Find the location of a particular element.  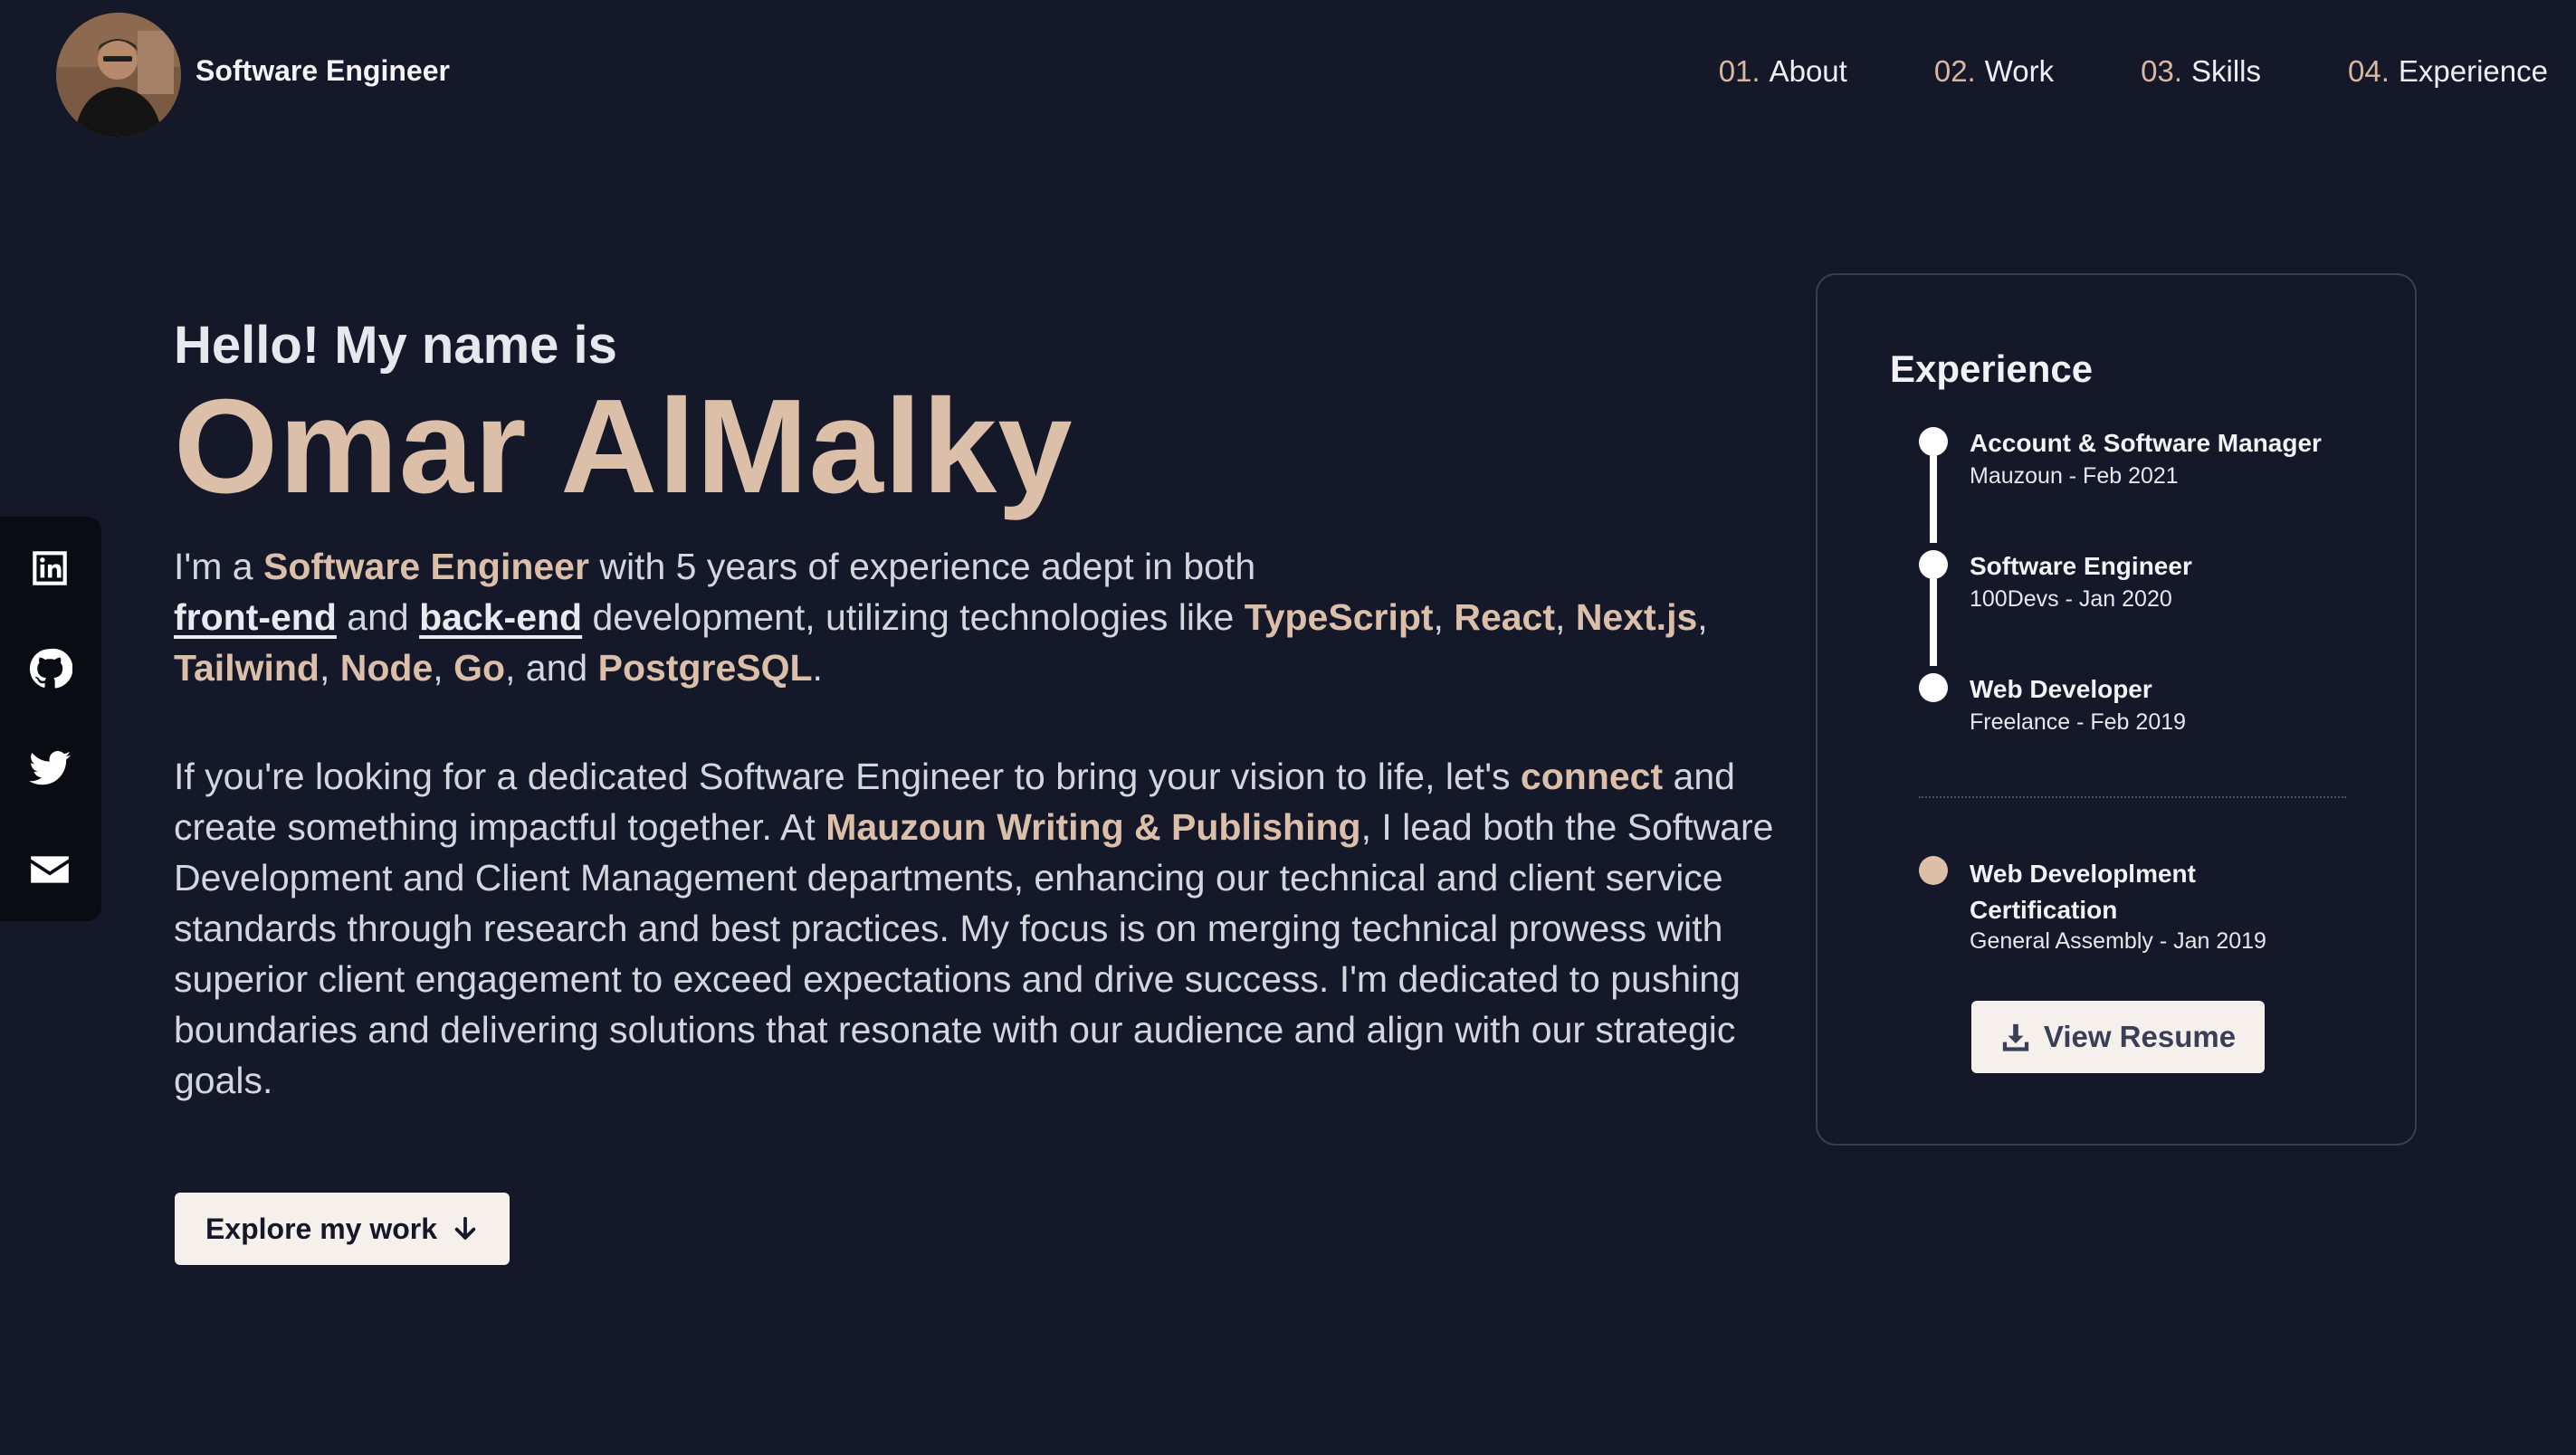

nav-label: Work is located at coordinates (2019, 71).